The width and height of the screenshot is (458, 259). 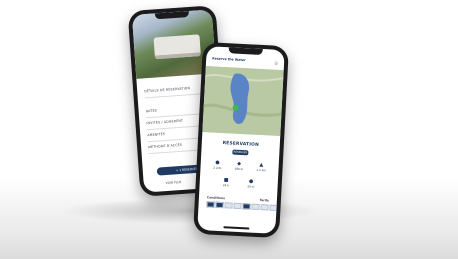 I want to click on stats-row-2: ■ 24 h ● 30 m, so click(x=239, y=183).